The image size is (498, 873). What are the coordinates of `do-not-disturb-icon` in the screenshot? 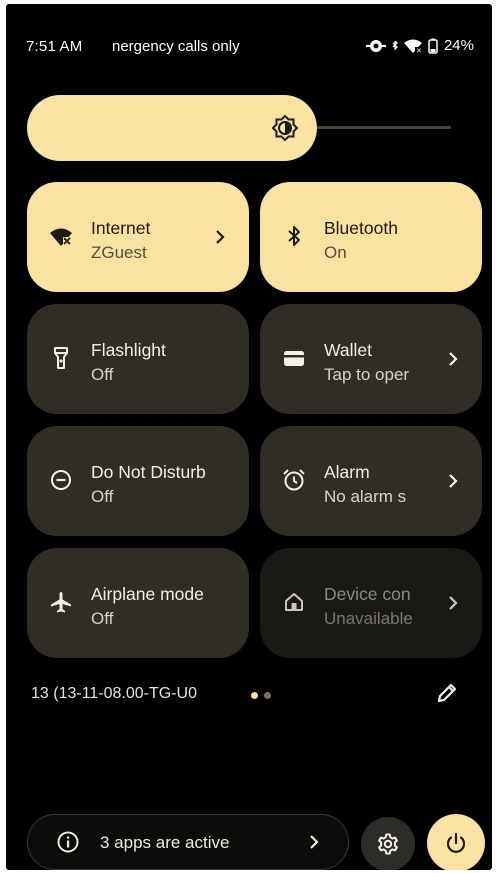 It's located at (61, 480).